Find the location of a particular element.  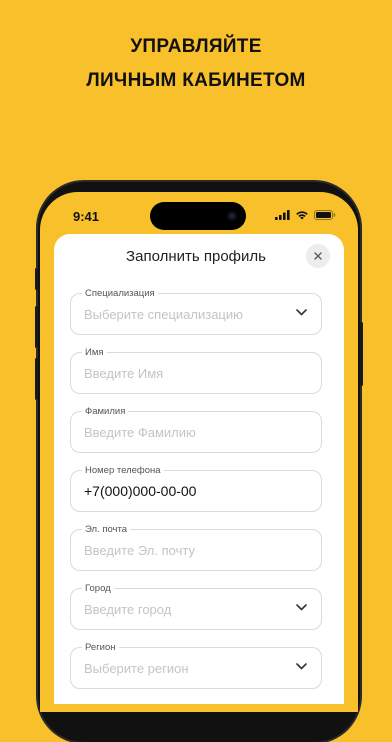

first-name-label: Имя is located at coordinates (94, 352).